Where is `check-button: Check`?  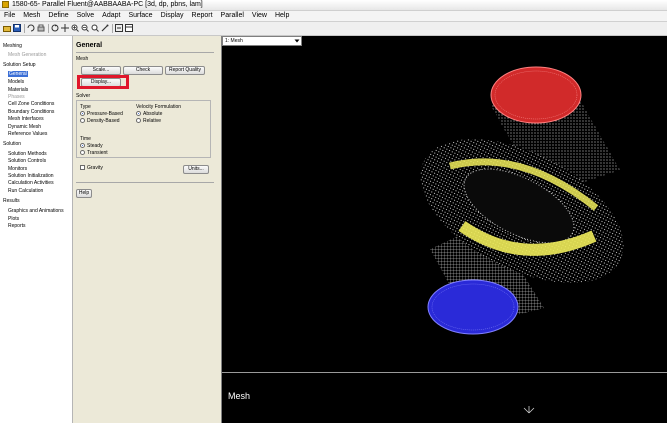 check-button: Check is located at coordinates (143, 70).